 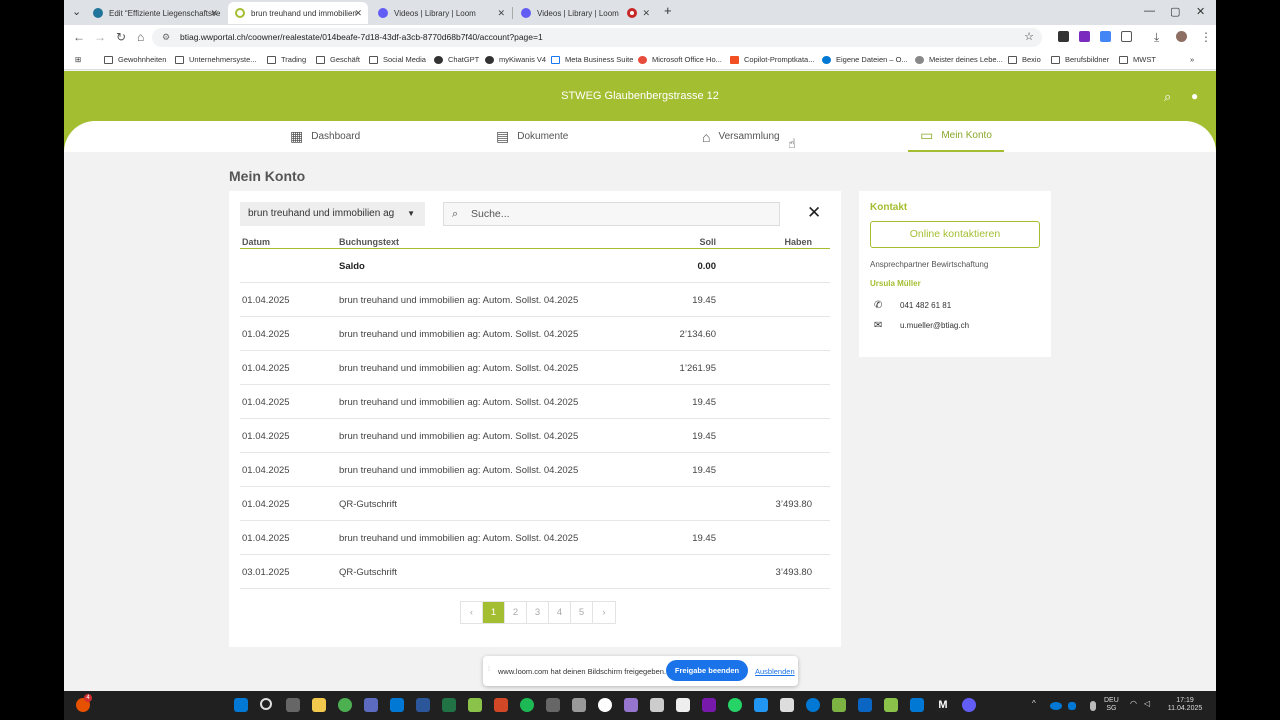 What do you see at coordinates (449, 705) in the screenshot?
I see `excel-icon` at bounding box center [449, 705].